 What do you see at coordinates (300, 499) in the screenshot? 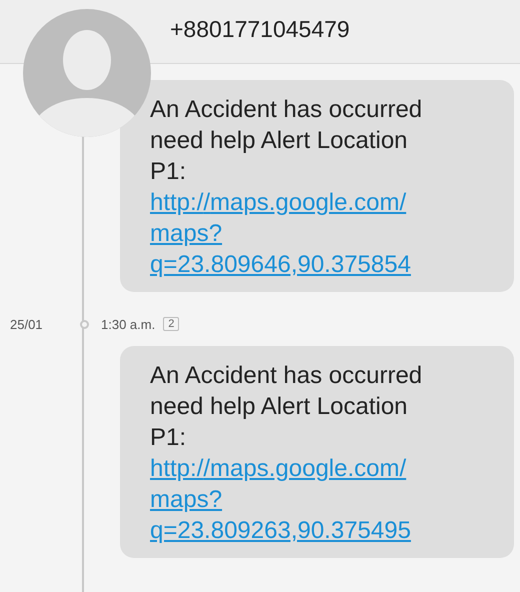
I see `map-link: http://maps.google.com/maps?q=23.809263,90.375495` at bounding box center [300, 499].